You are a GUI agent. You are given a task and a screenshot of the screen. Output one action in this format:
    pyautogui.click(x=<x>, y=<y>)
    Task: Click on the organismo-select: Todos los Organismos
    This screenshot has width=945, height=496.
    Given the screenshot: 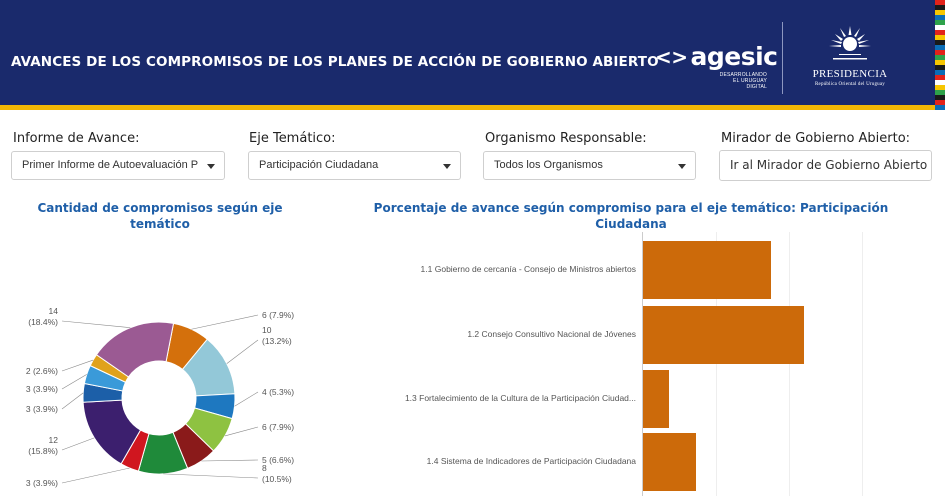 What is the action you would take?
    pyautogui.click(x=589, y=165)
    